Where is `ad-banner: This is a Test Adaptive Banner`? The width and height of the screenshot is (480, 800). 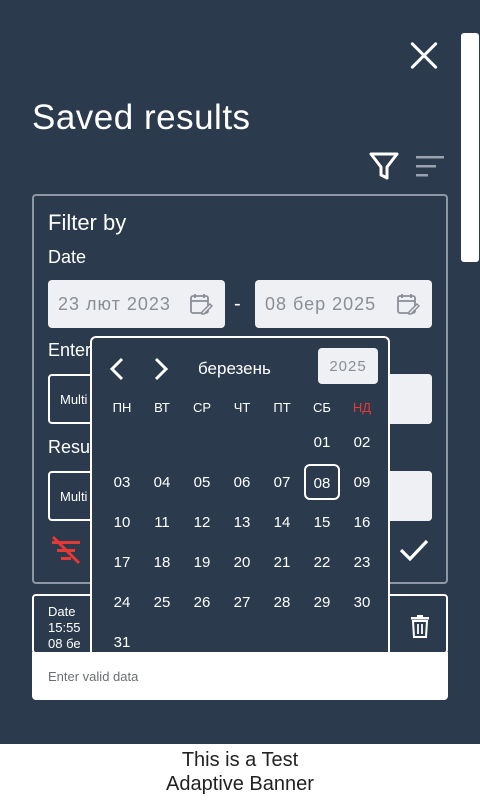
ad-banner: This is a Test Adaptive Banner is located at coordinates (240, 772).